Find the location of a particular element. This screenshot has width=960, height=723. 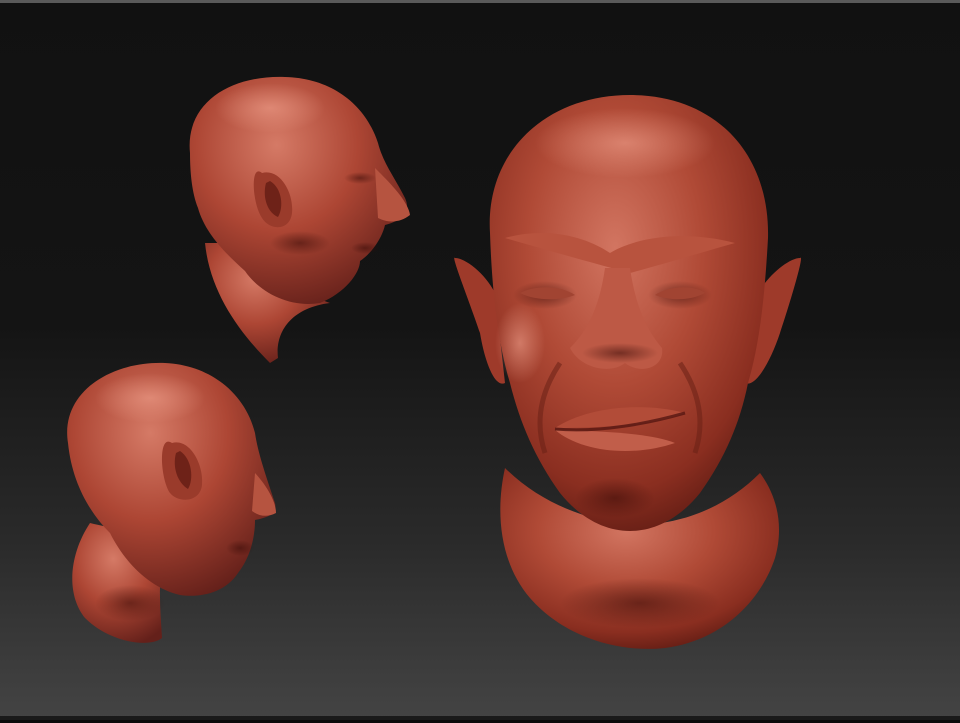

viewport-bottom-edge is located at coordinates (480, 718).